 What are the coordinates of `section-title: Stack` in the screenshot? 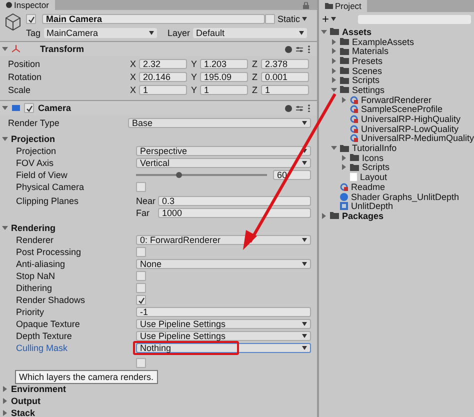 It's located at (23, 412).